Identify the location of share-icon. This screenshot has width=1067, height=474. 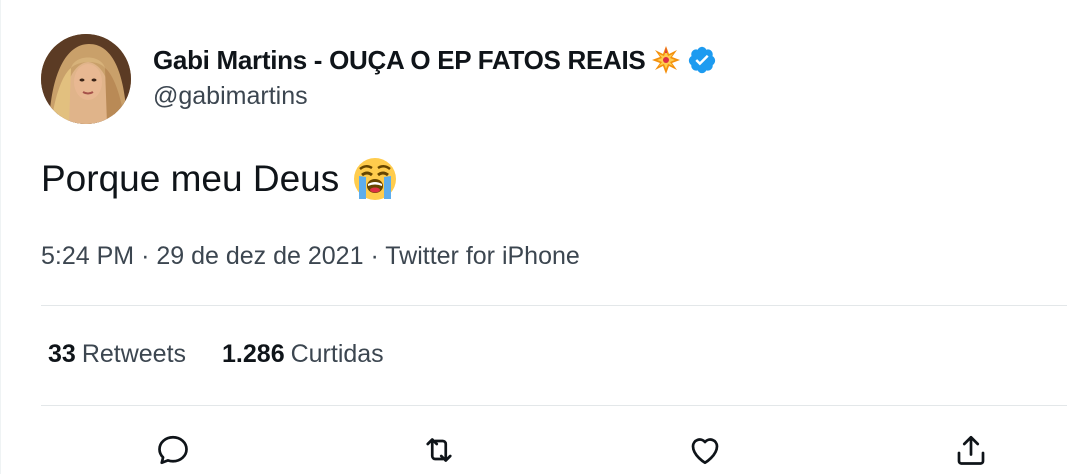
(971, 450).